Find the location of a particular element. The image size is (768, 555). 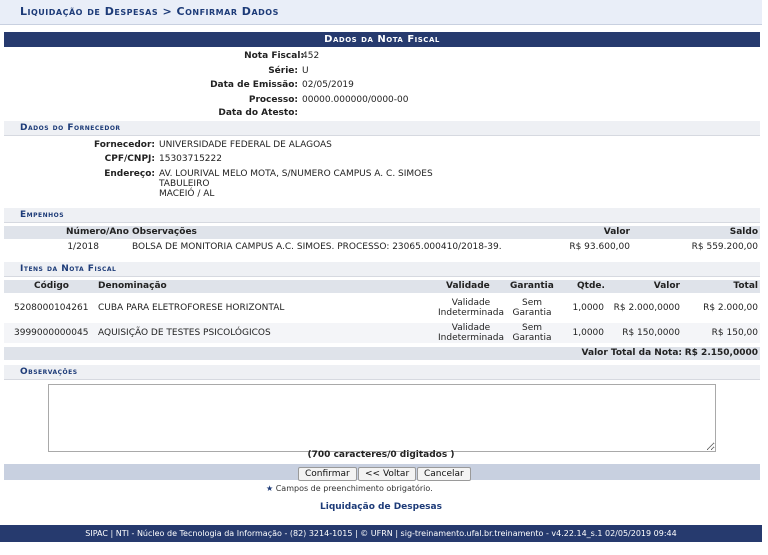

label: Data de Emissão: is located at coordinates (254, 85).